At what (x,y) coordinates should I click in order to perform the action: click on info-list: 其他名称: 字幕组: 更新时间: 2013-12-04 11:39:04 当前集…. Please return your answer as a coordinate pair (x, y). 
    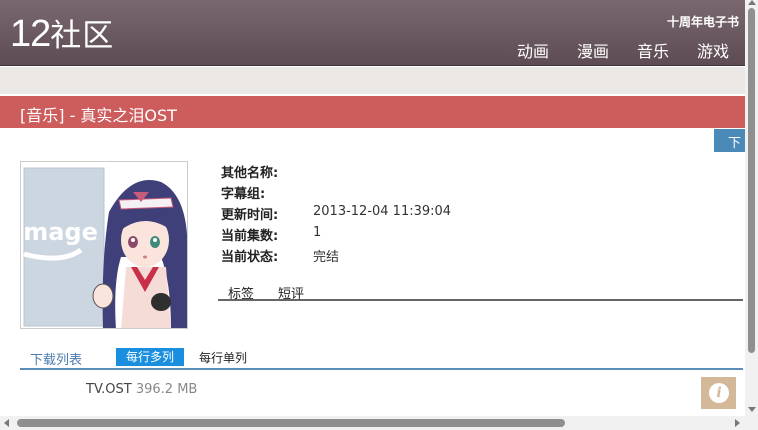
    Looking at the image, I should click on (336, 214).